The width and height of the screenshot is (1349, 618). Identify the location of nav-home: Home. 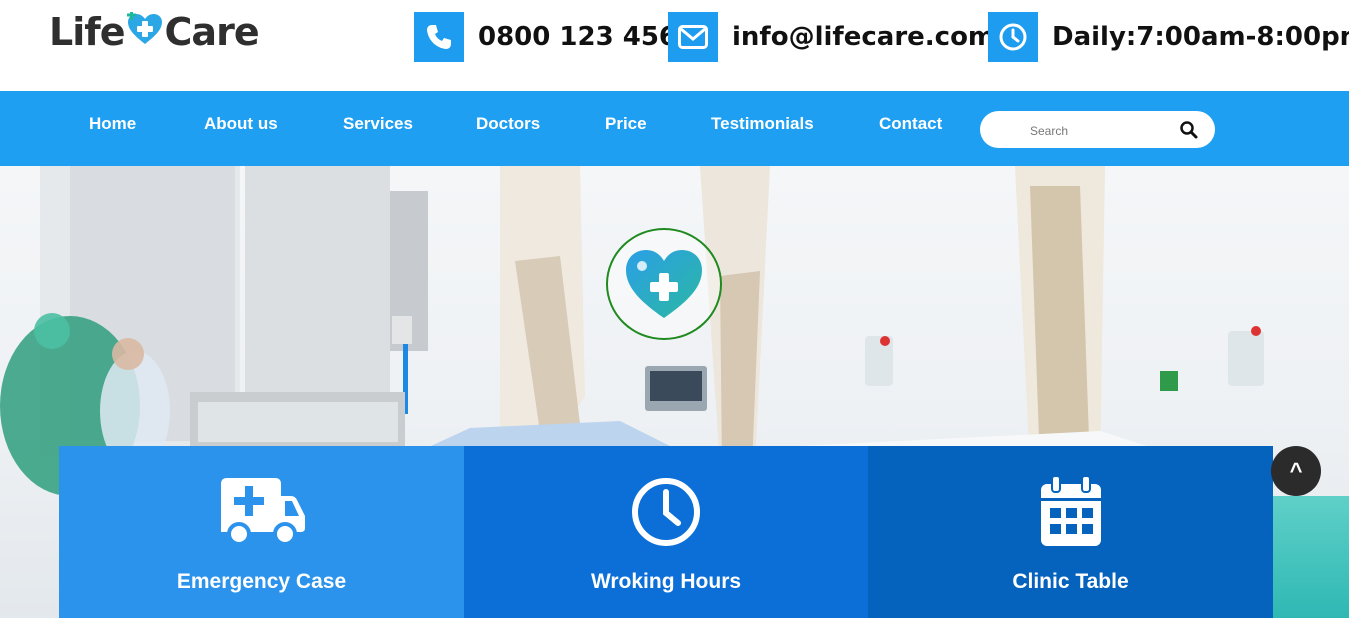
(112, 124).